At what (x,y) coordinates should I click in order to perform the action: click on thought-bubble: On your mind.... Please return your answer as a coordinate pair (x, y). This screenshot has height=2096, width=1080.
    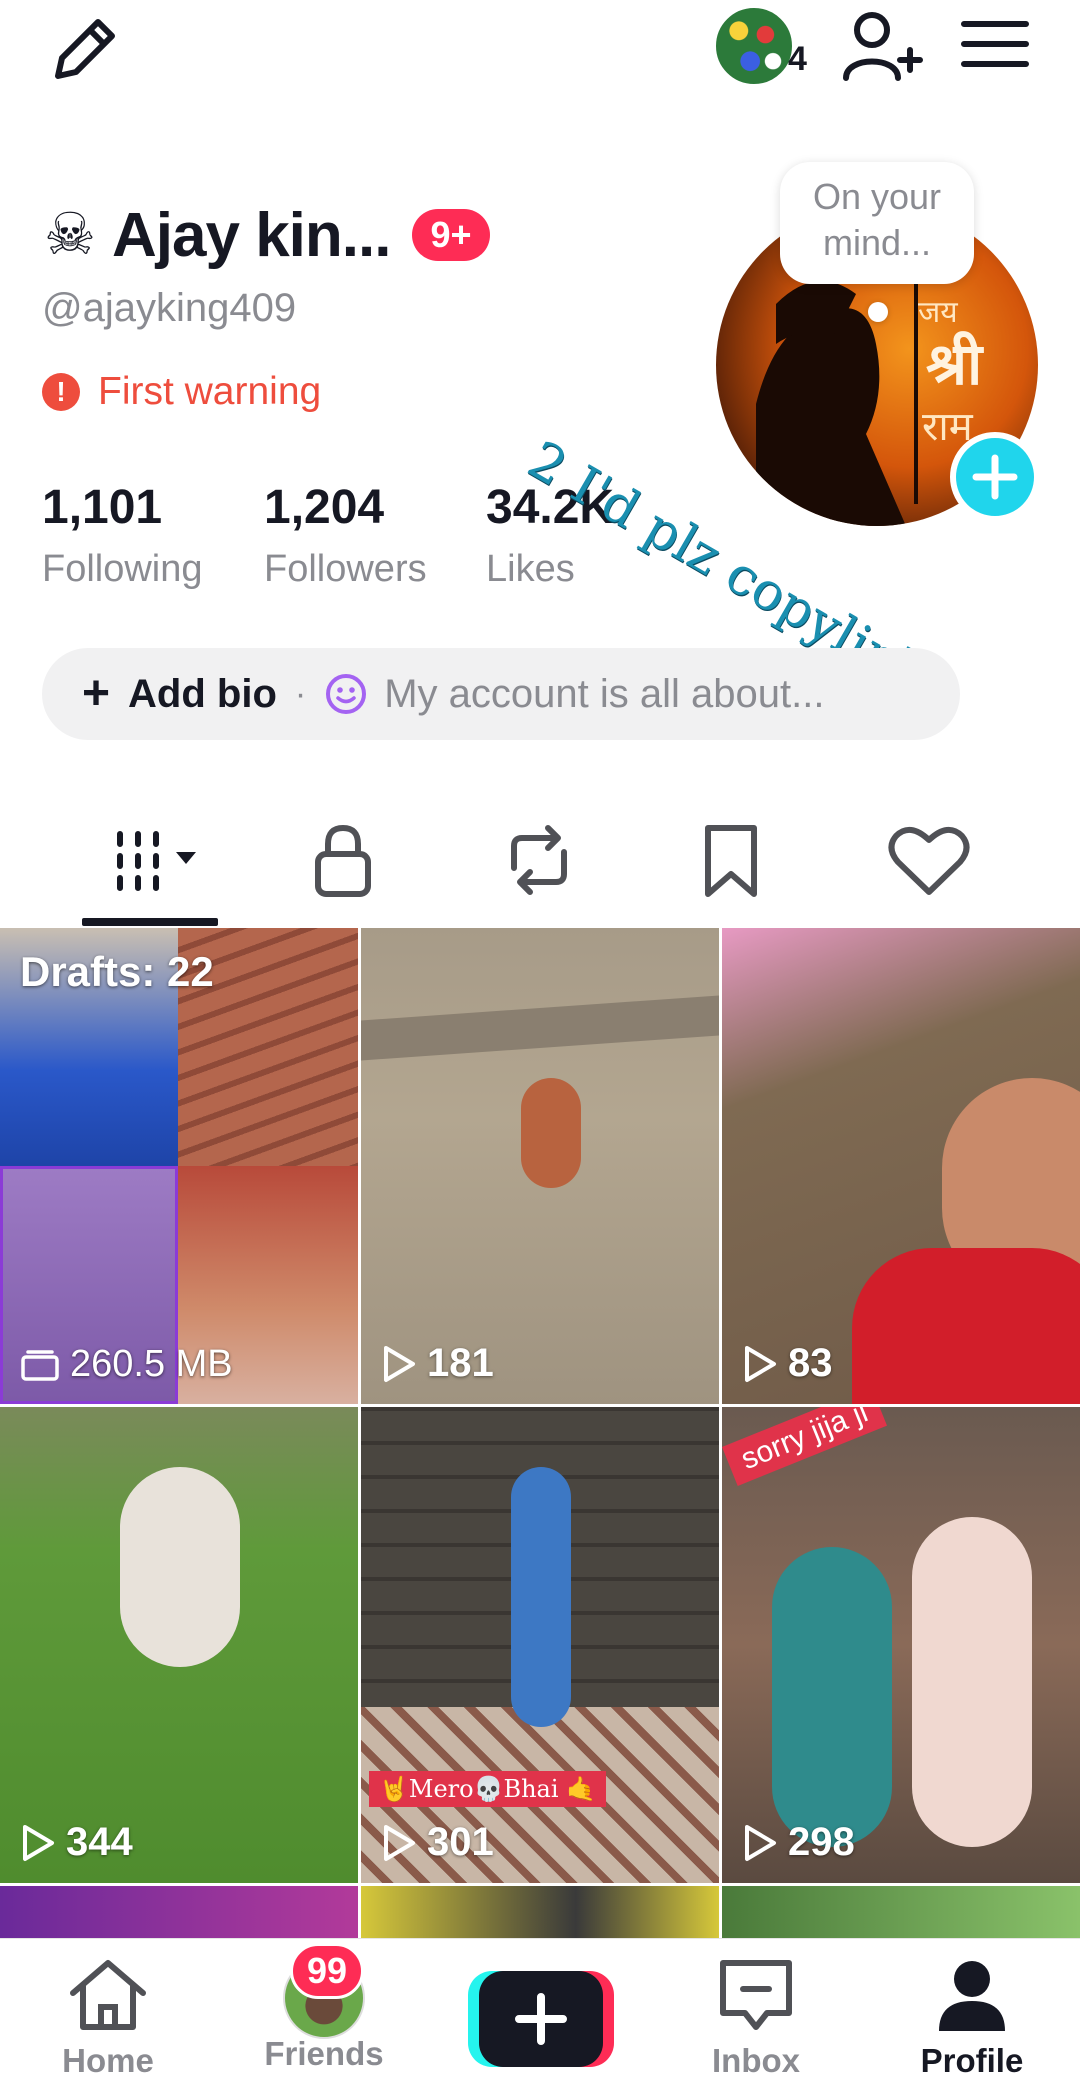
    Looking at the image, I should click on (877, 223).